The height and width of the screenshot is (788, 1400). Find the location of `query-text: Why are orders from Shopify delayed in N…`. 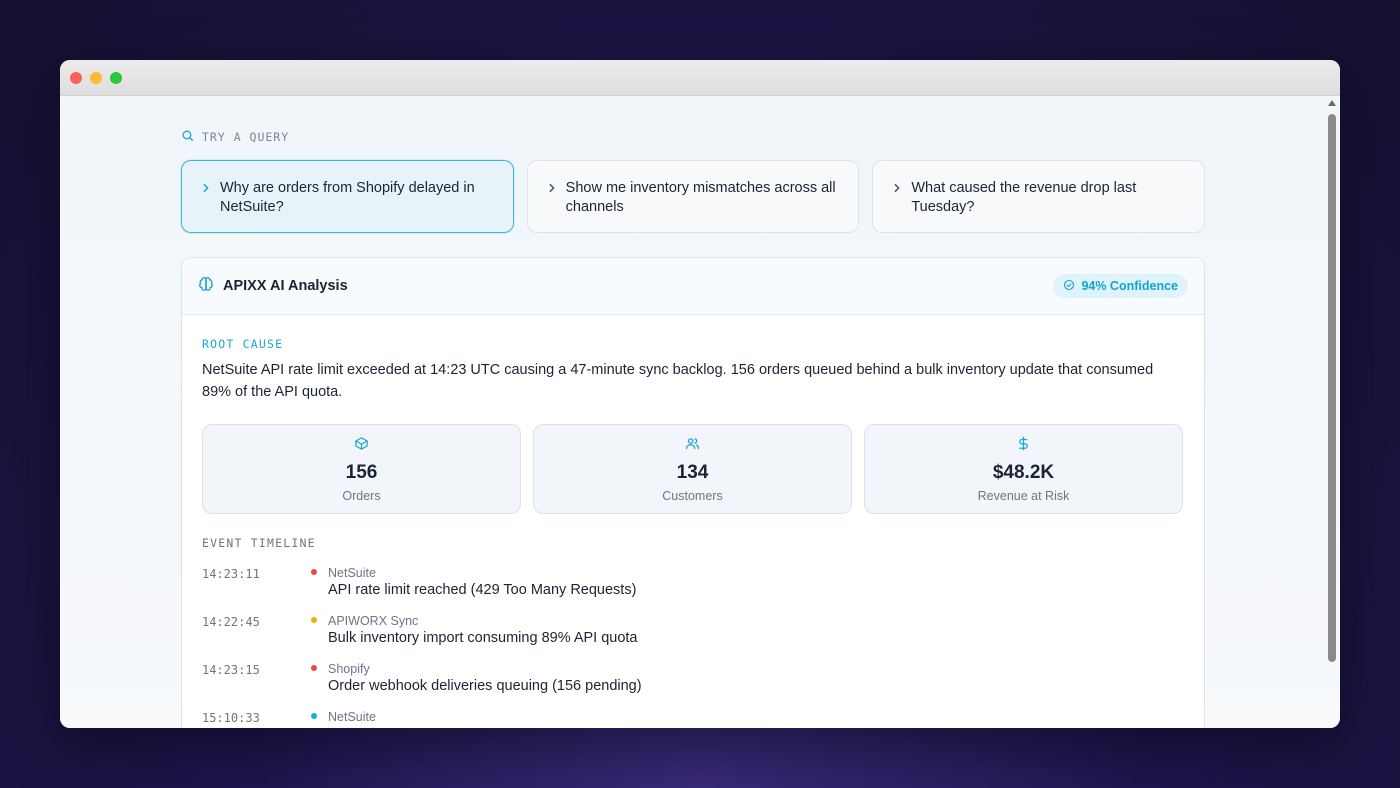

query-text: Why are orders from Shopify delayed in N… is located at coordinates (347, 197).